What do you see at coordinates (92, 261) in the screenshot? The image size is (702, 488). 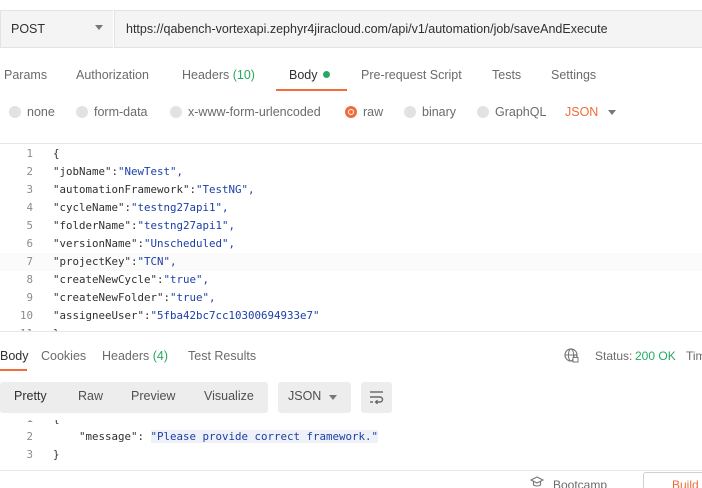 I see `json-key: "projectKey"` at bounding box center [92, 261].